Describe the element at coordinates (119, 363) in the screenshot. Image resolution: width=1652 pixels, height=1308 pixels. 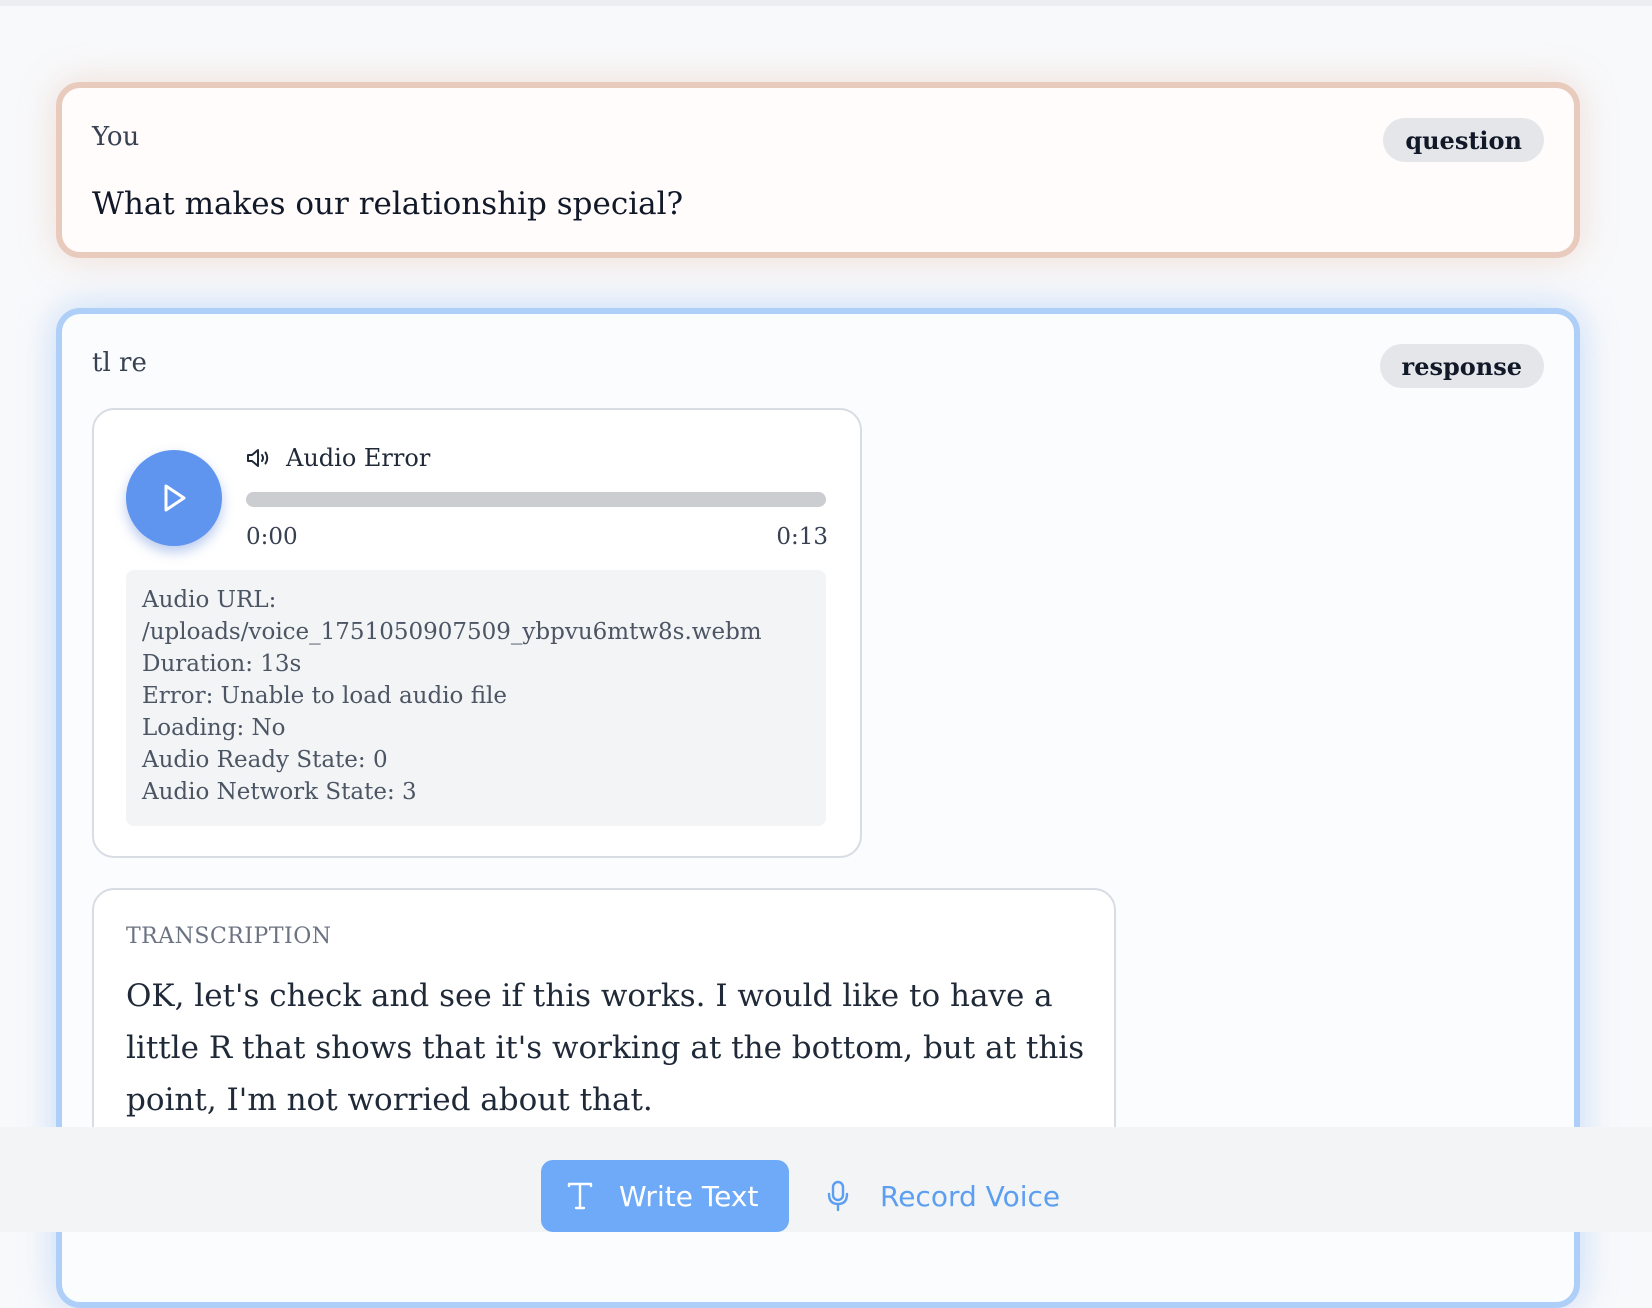
I see `response-author: tl re` at that location.